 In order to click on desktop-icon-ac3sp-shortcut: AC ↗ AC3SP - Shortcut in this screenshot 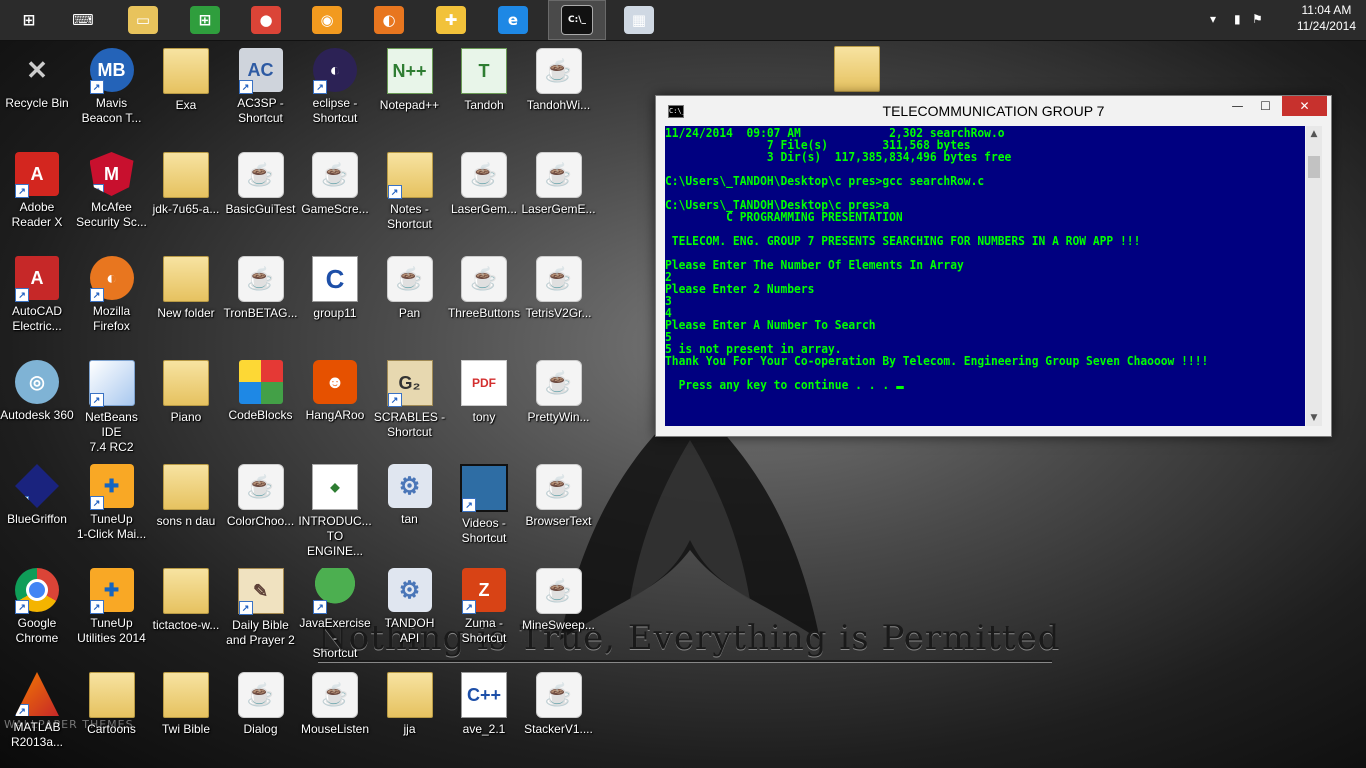, I will do `click(261, 90)`.